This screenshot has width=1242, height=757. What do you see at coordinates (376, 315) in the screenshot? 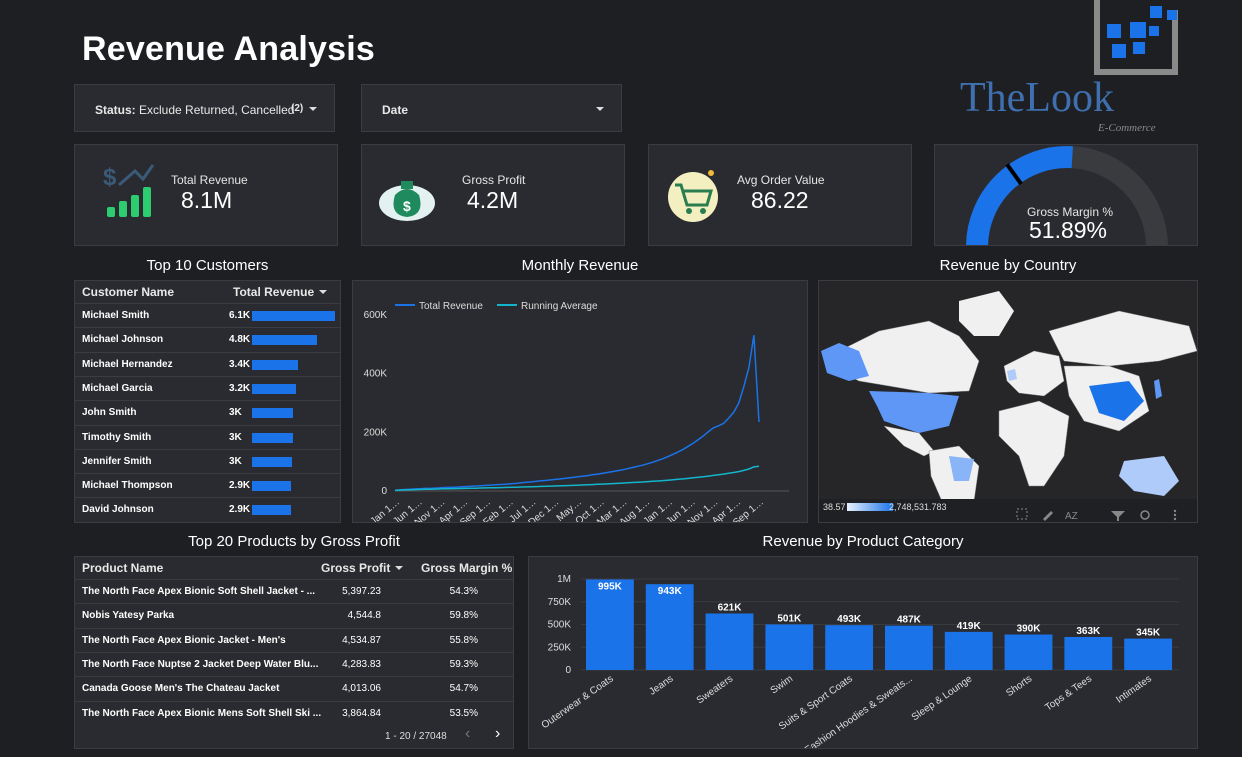
I see `y-tick-label: 600K` at bounding box center [376, 315].